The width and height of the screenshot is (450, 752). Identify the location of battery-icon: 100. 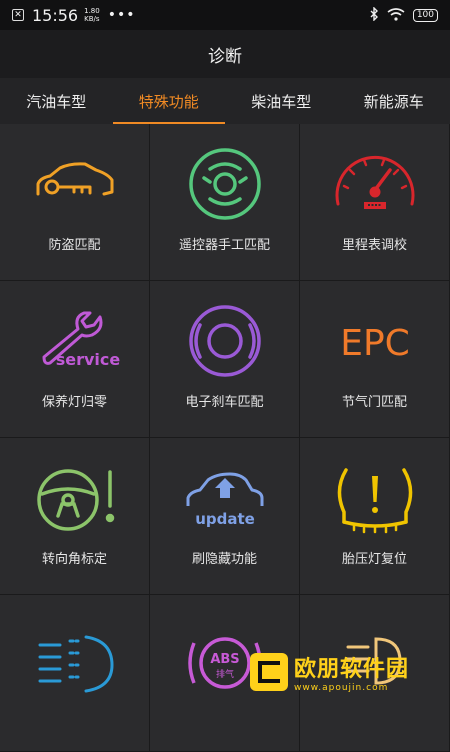
(425, 15).